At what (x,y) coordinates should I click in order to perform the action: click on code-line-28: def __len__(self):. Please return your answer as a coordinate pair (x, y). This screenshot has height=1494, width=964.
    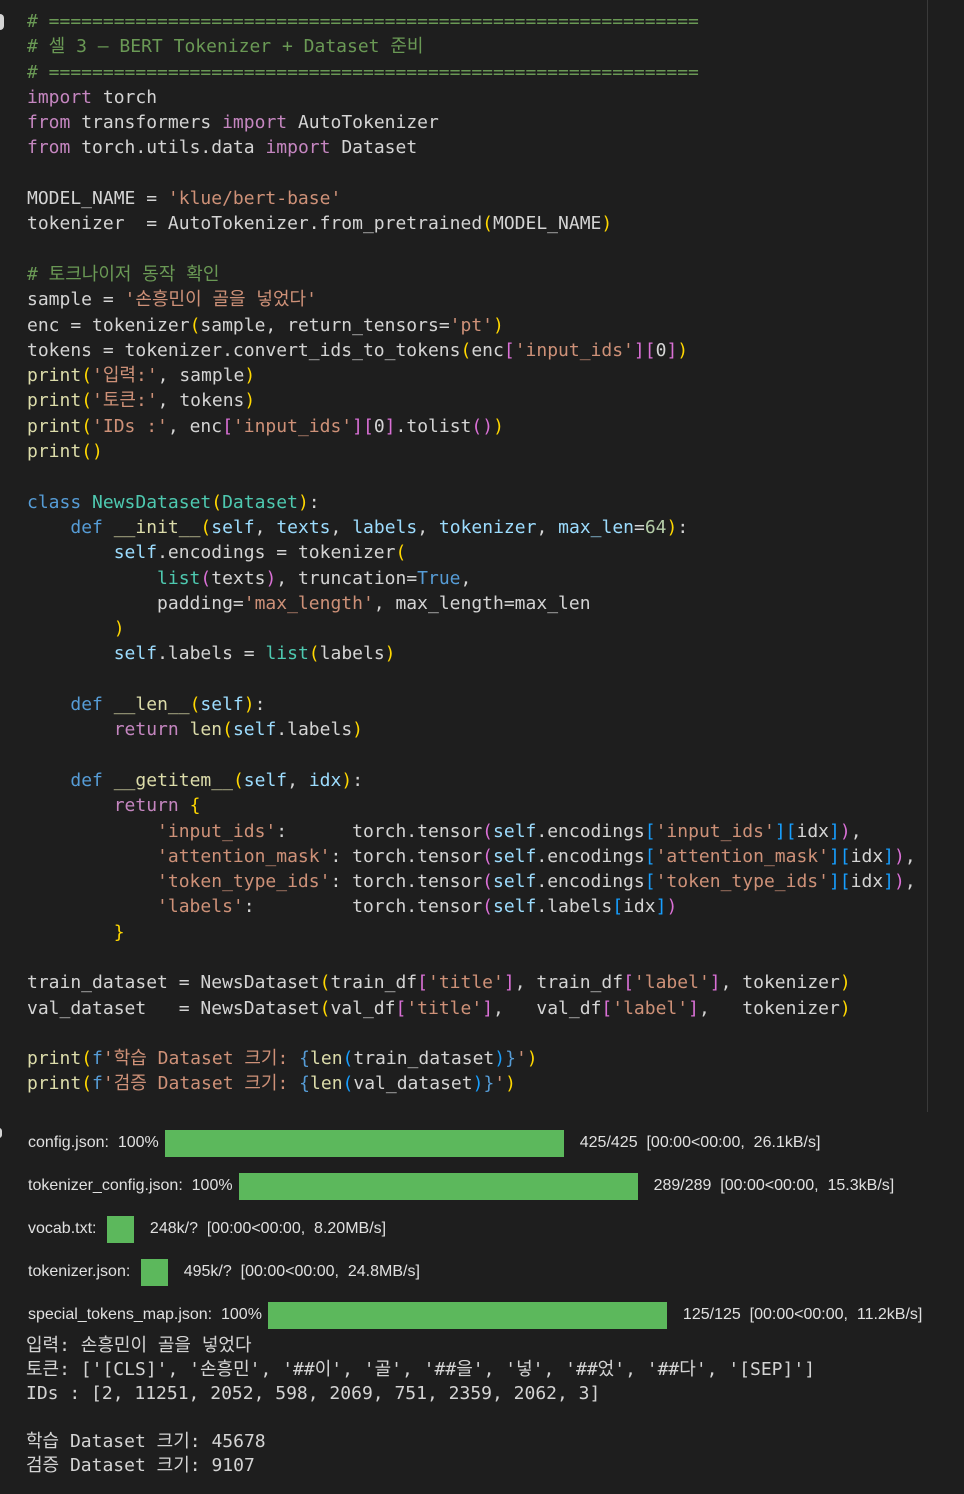
    Looking at the image, I should click on (168, 705).